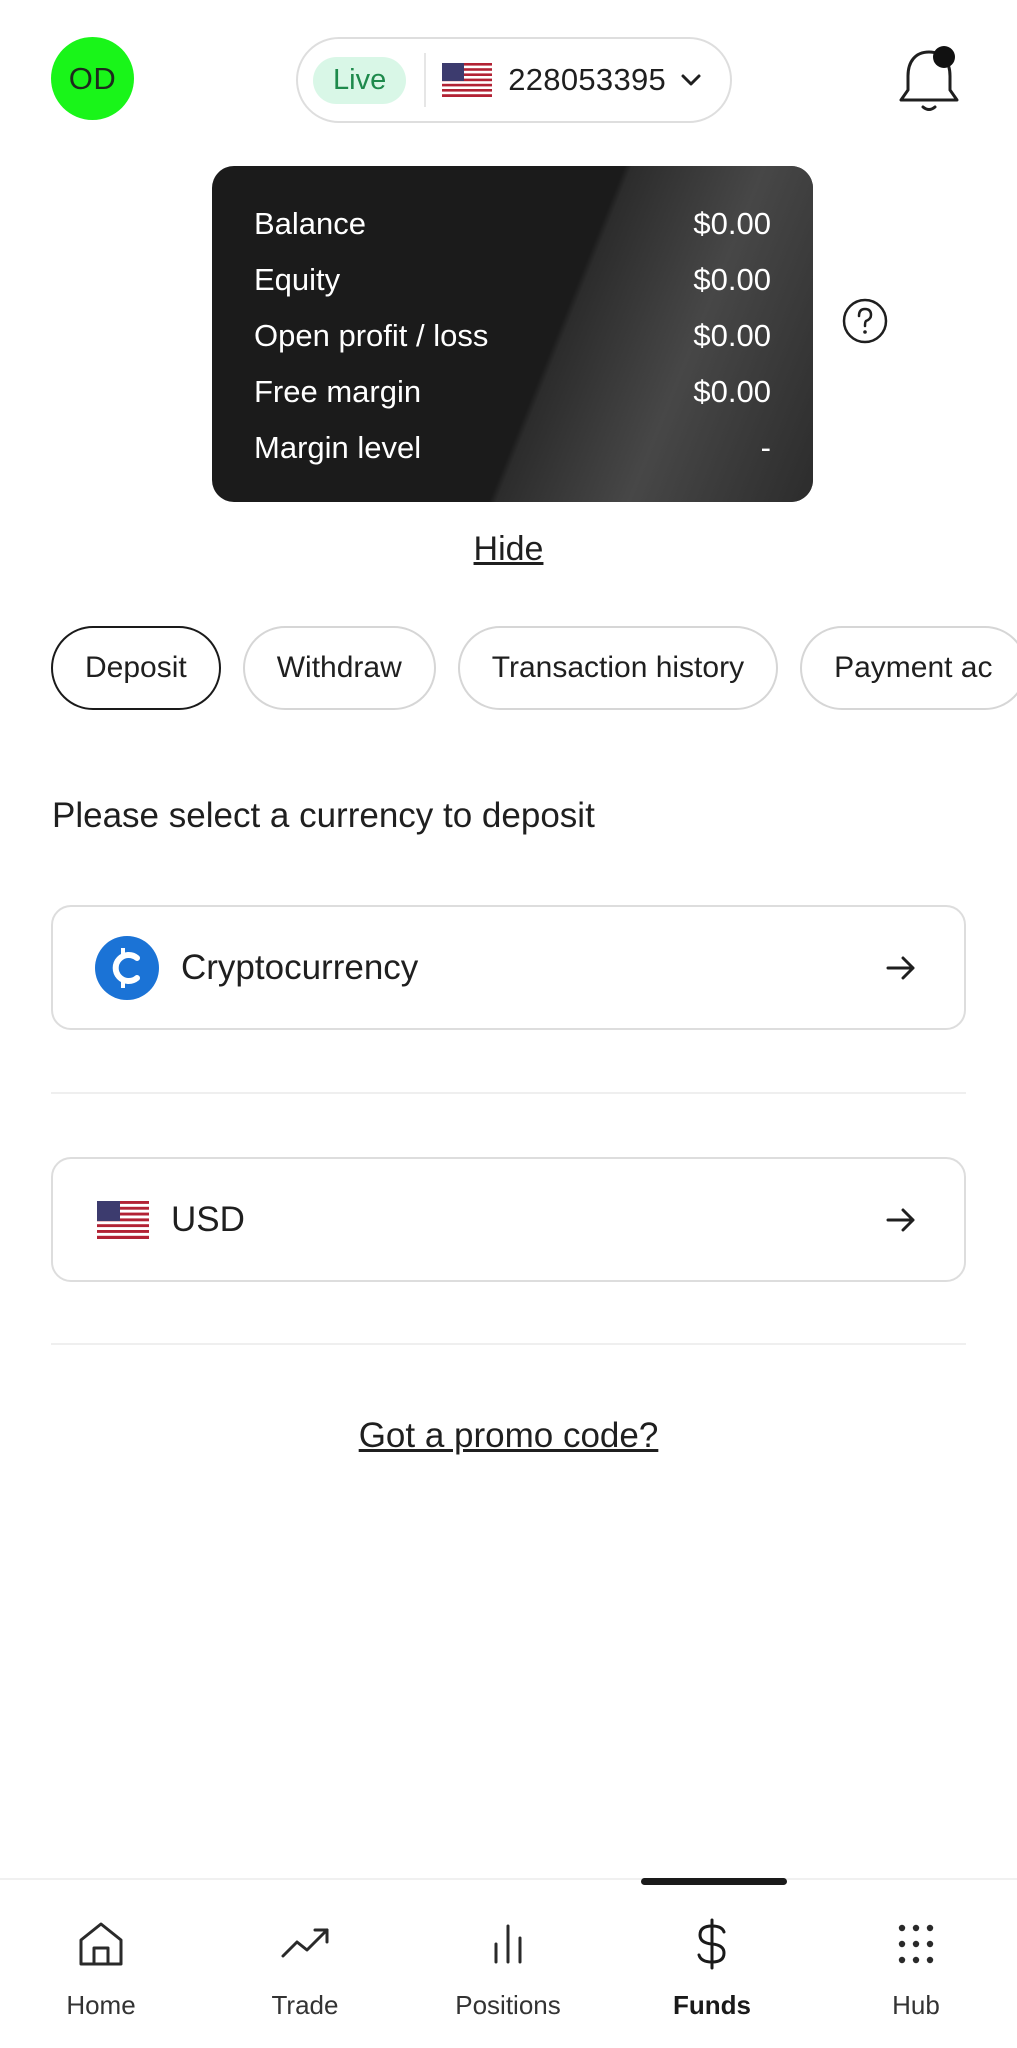 This screenshot has height=2048, width=1017. I want to click on tab-deposit: Deposit, so click(136, 668).